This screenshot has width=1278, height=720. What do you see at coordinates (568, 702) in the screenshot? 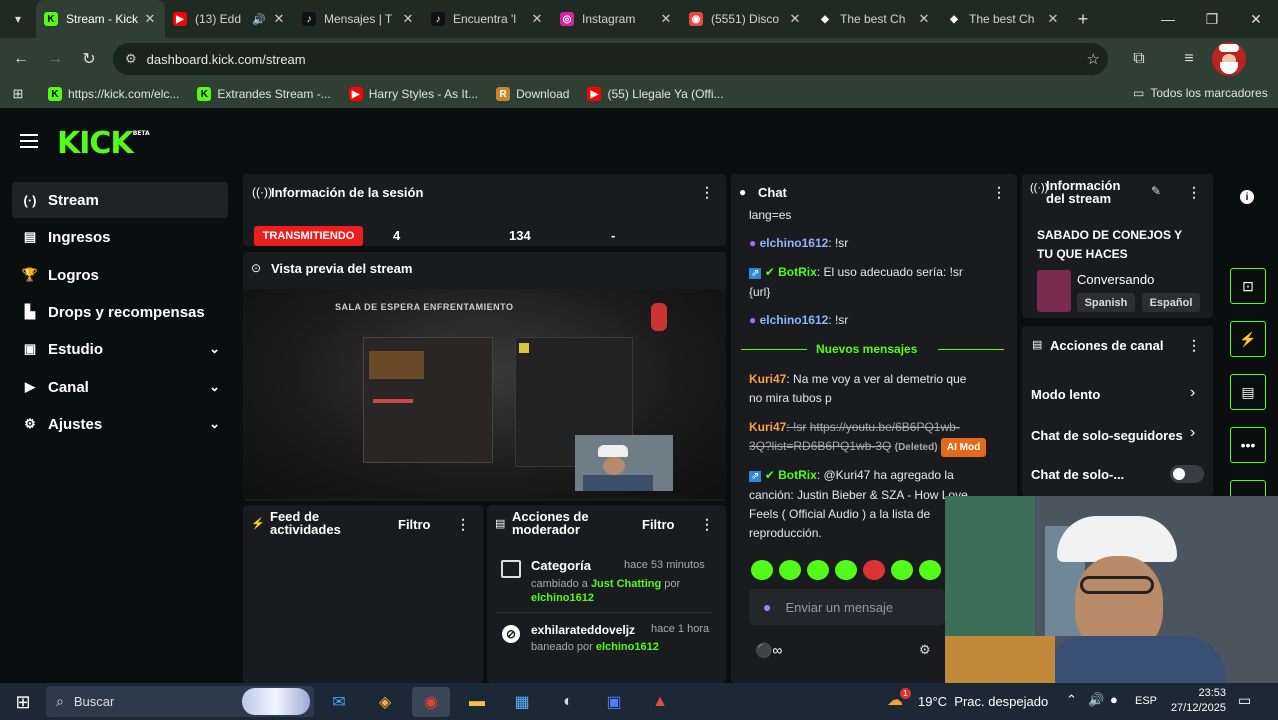
I see `obs-icon: ◐` at bounding box center [568, 702].